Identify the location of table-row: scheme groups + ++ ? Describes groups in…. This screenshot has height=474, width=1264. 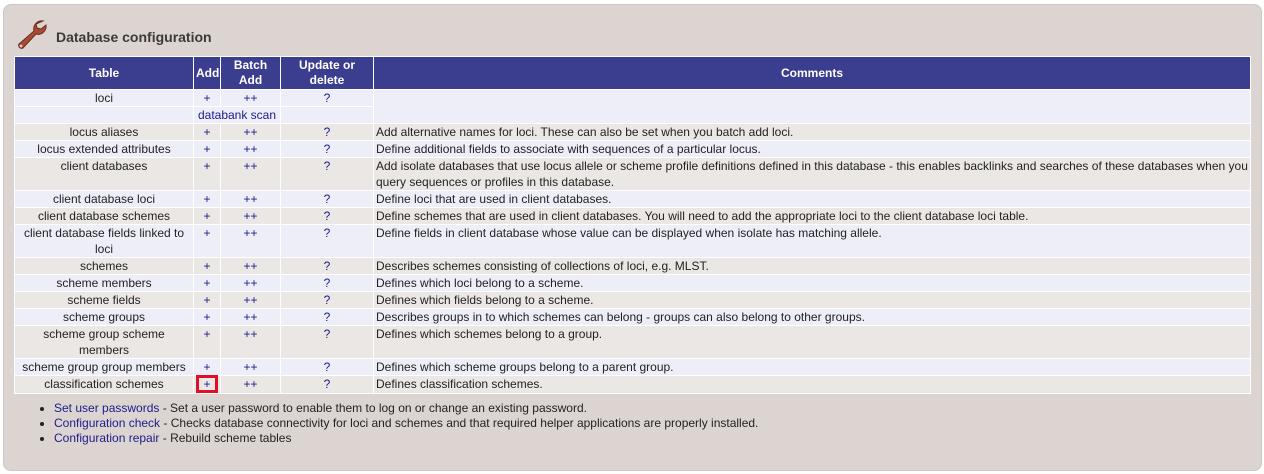
(632, 317).